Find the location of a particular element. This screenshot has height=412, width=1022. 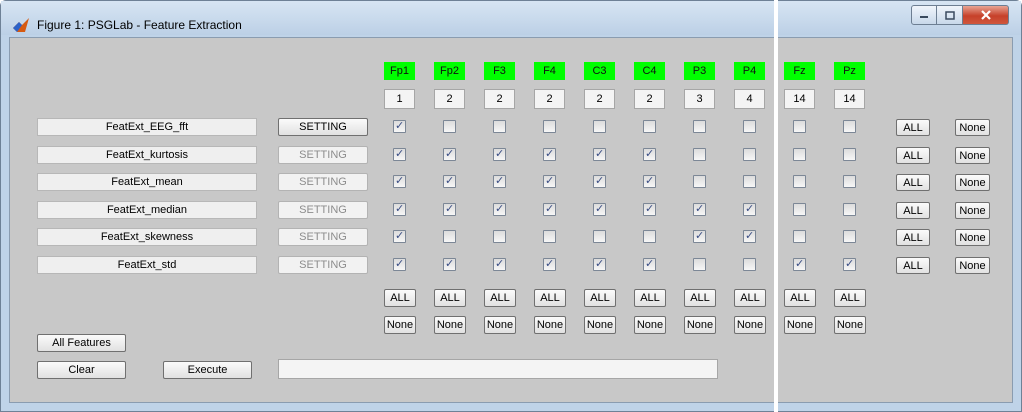

checkbox-r5-p4 is located at coordinates (749, 264).